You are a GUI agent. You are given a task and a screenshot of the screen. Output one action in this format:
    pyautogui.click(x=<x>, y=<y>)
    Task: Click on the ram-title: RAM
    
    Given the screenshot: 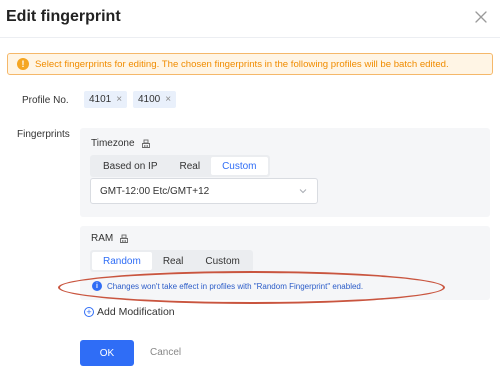 What is the action you would take?
    pyautogui.click(x=110, y=238)
    